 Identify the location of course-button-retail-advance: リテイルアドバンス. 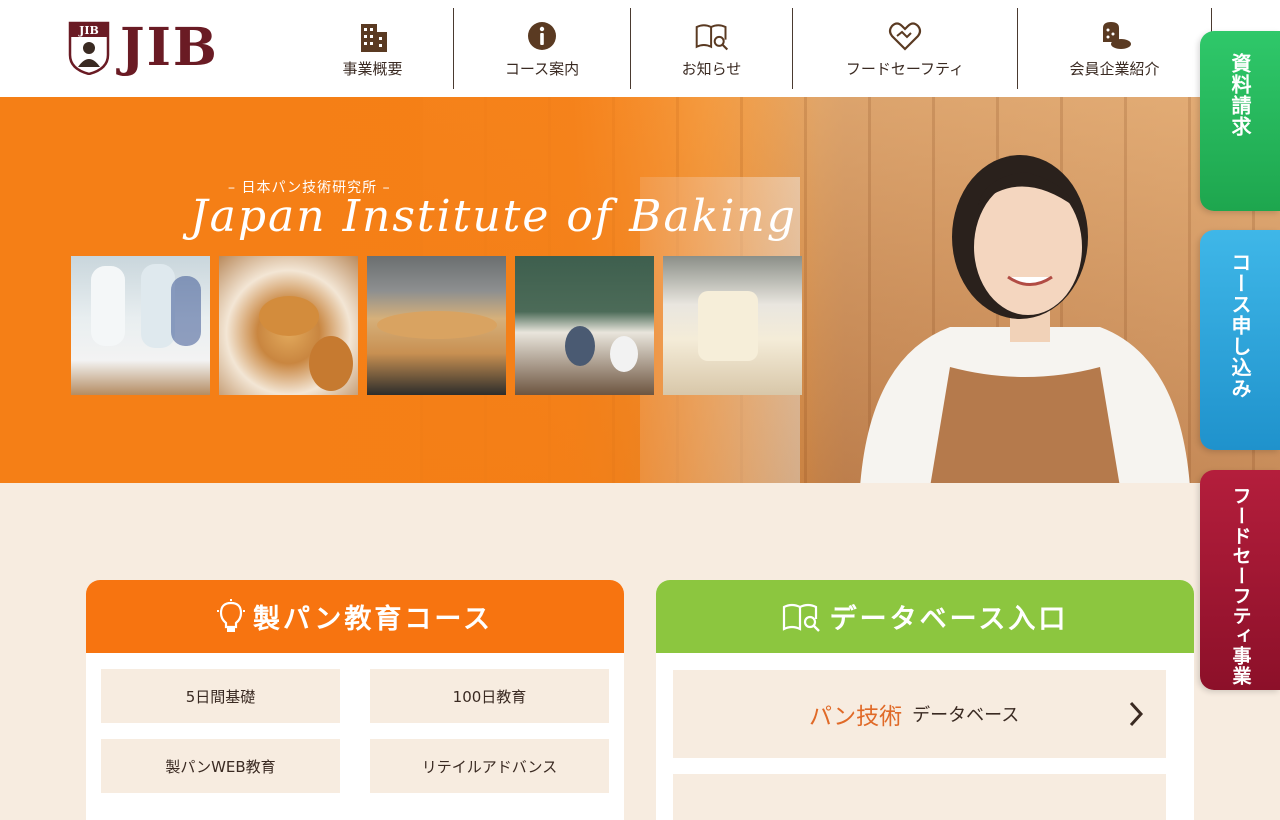
(489, 766).